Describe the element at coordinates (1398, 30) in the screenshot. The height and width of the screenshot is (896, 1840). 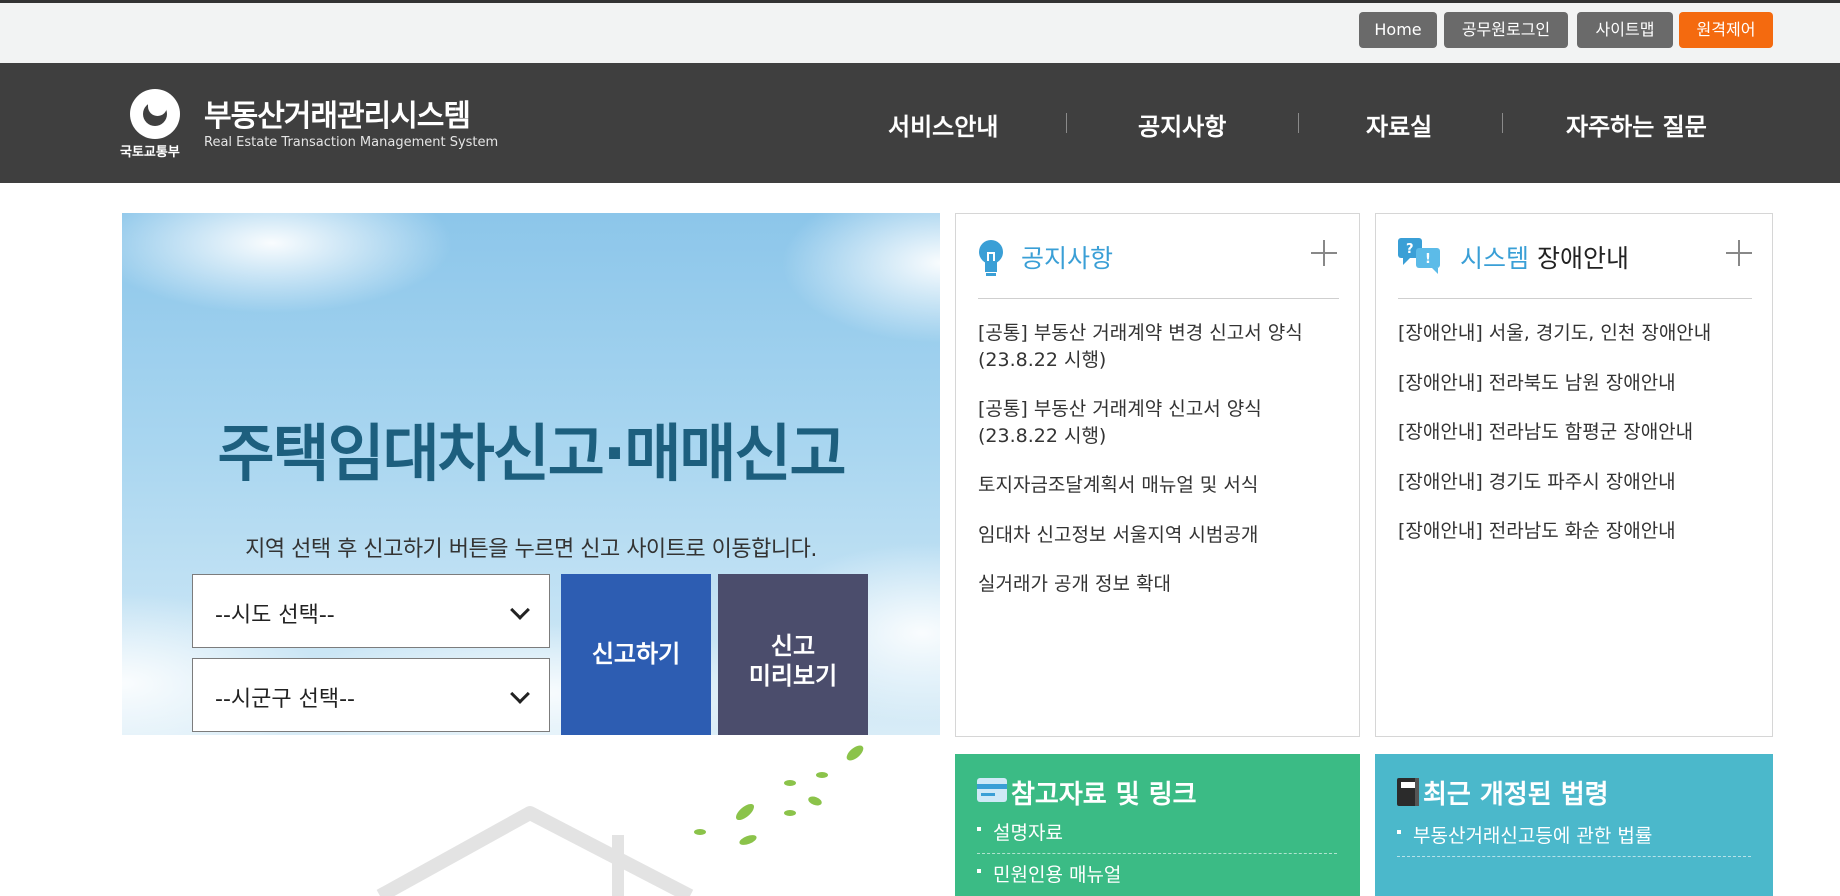
I see `home-button: Home` at that location.